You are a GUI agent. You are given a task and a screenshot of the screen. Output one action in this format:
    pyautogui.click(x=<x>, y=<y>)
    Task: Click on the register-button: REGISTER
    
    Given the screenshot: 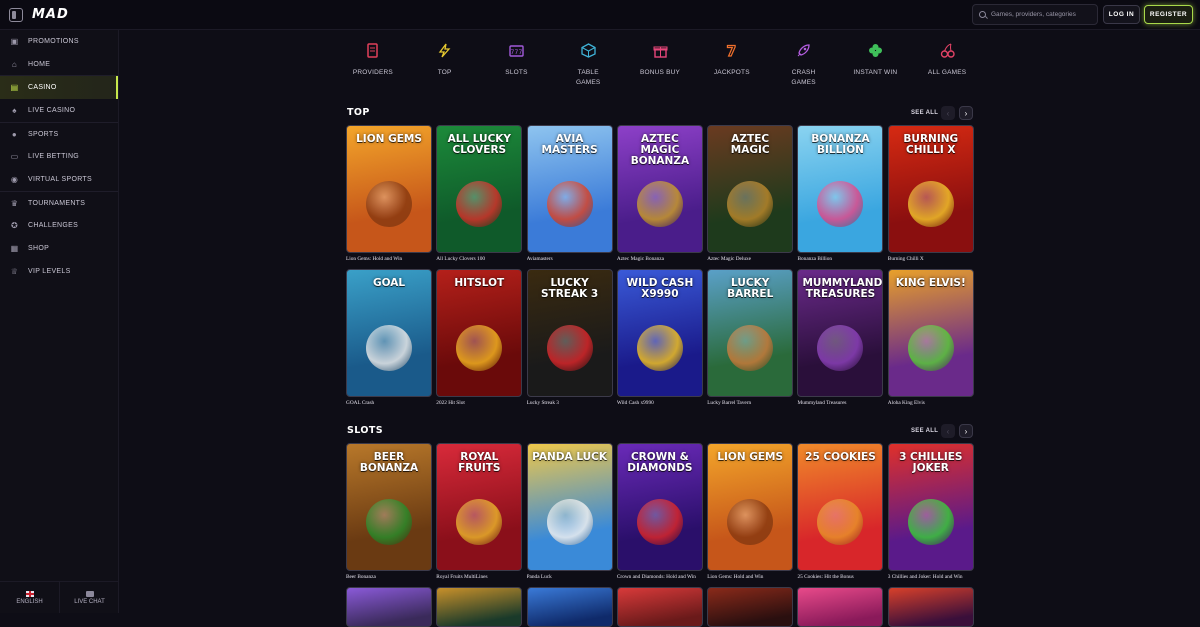 What is the action you would take?
    pyautogui.click(x=1168, y=14)
    